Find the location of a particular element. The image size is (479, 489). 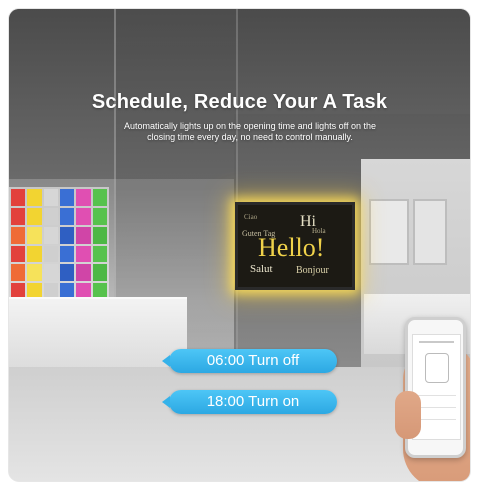

tv-word: Ciao is located at coordinates (251, 217).